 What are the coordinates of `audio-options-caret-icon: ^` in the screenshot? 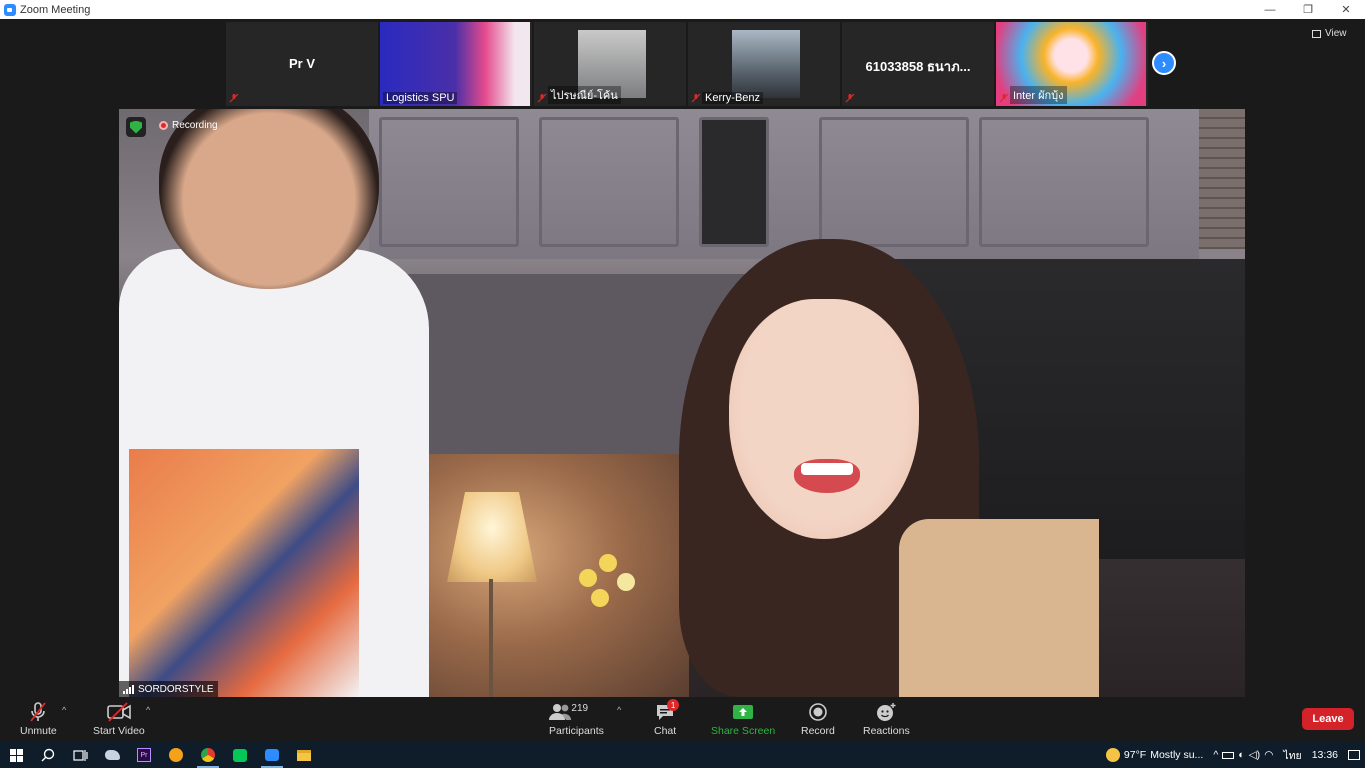 It's located at (64, 710).